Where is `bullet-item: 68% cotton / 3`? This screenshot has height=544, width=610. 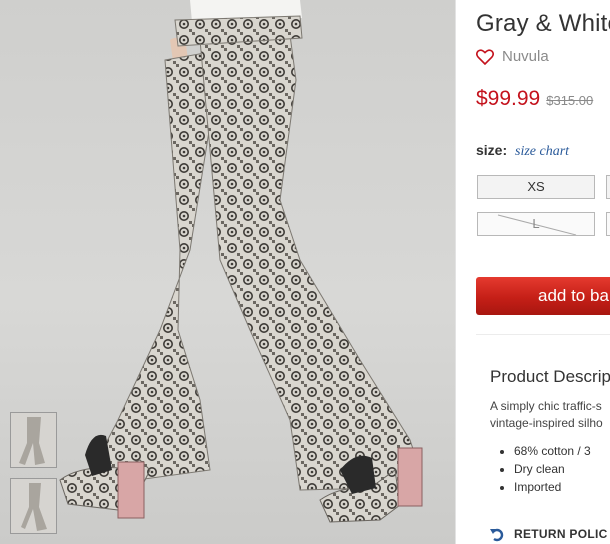 bullet-item: 68% cotton / 3 is located at coordinates (552, 451).